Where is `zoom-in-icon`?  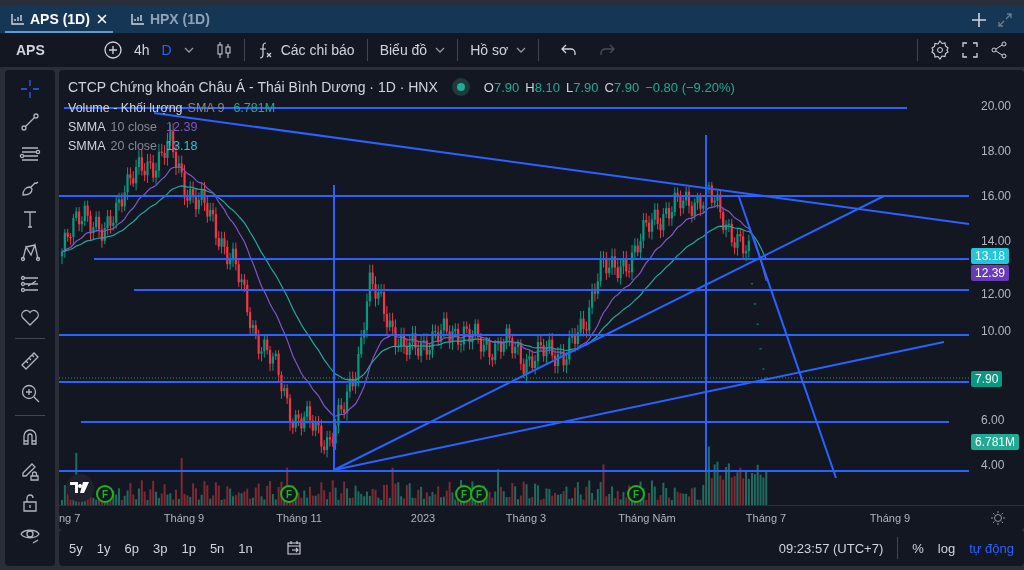 zoom-in-icon is located at coordinates (30, 393).